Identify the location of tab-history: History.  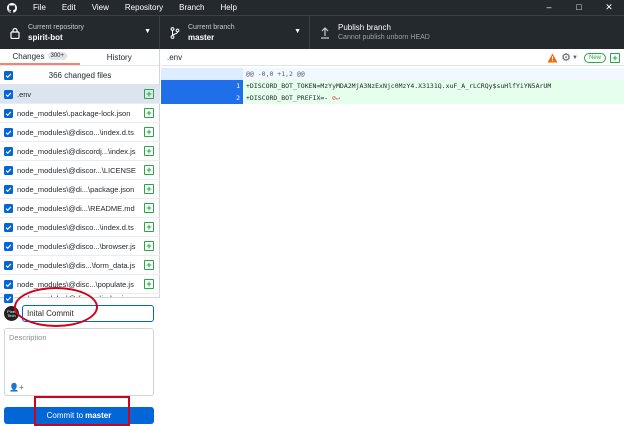
(120, 57).